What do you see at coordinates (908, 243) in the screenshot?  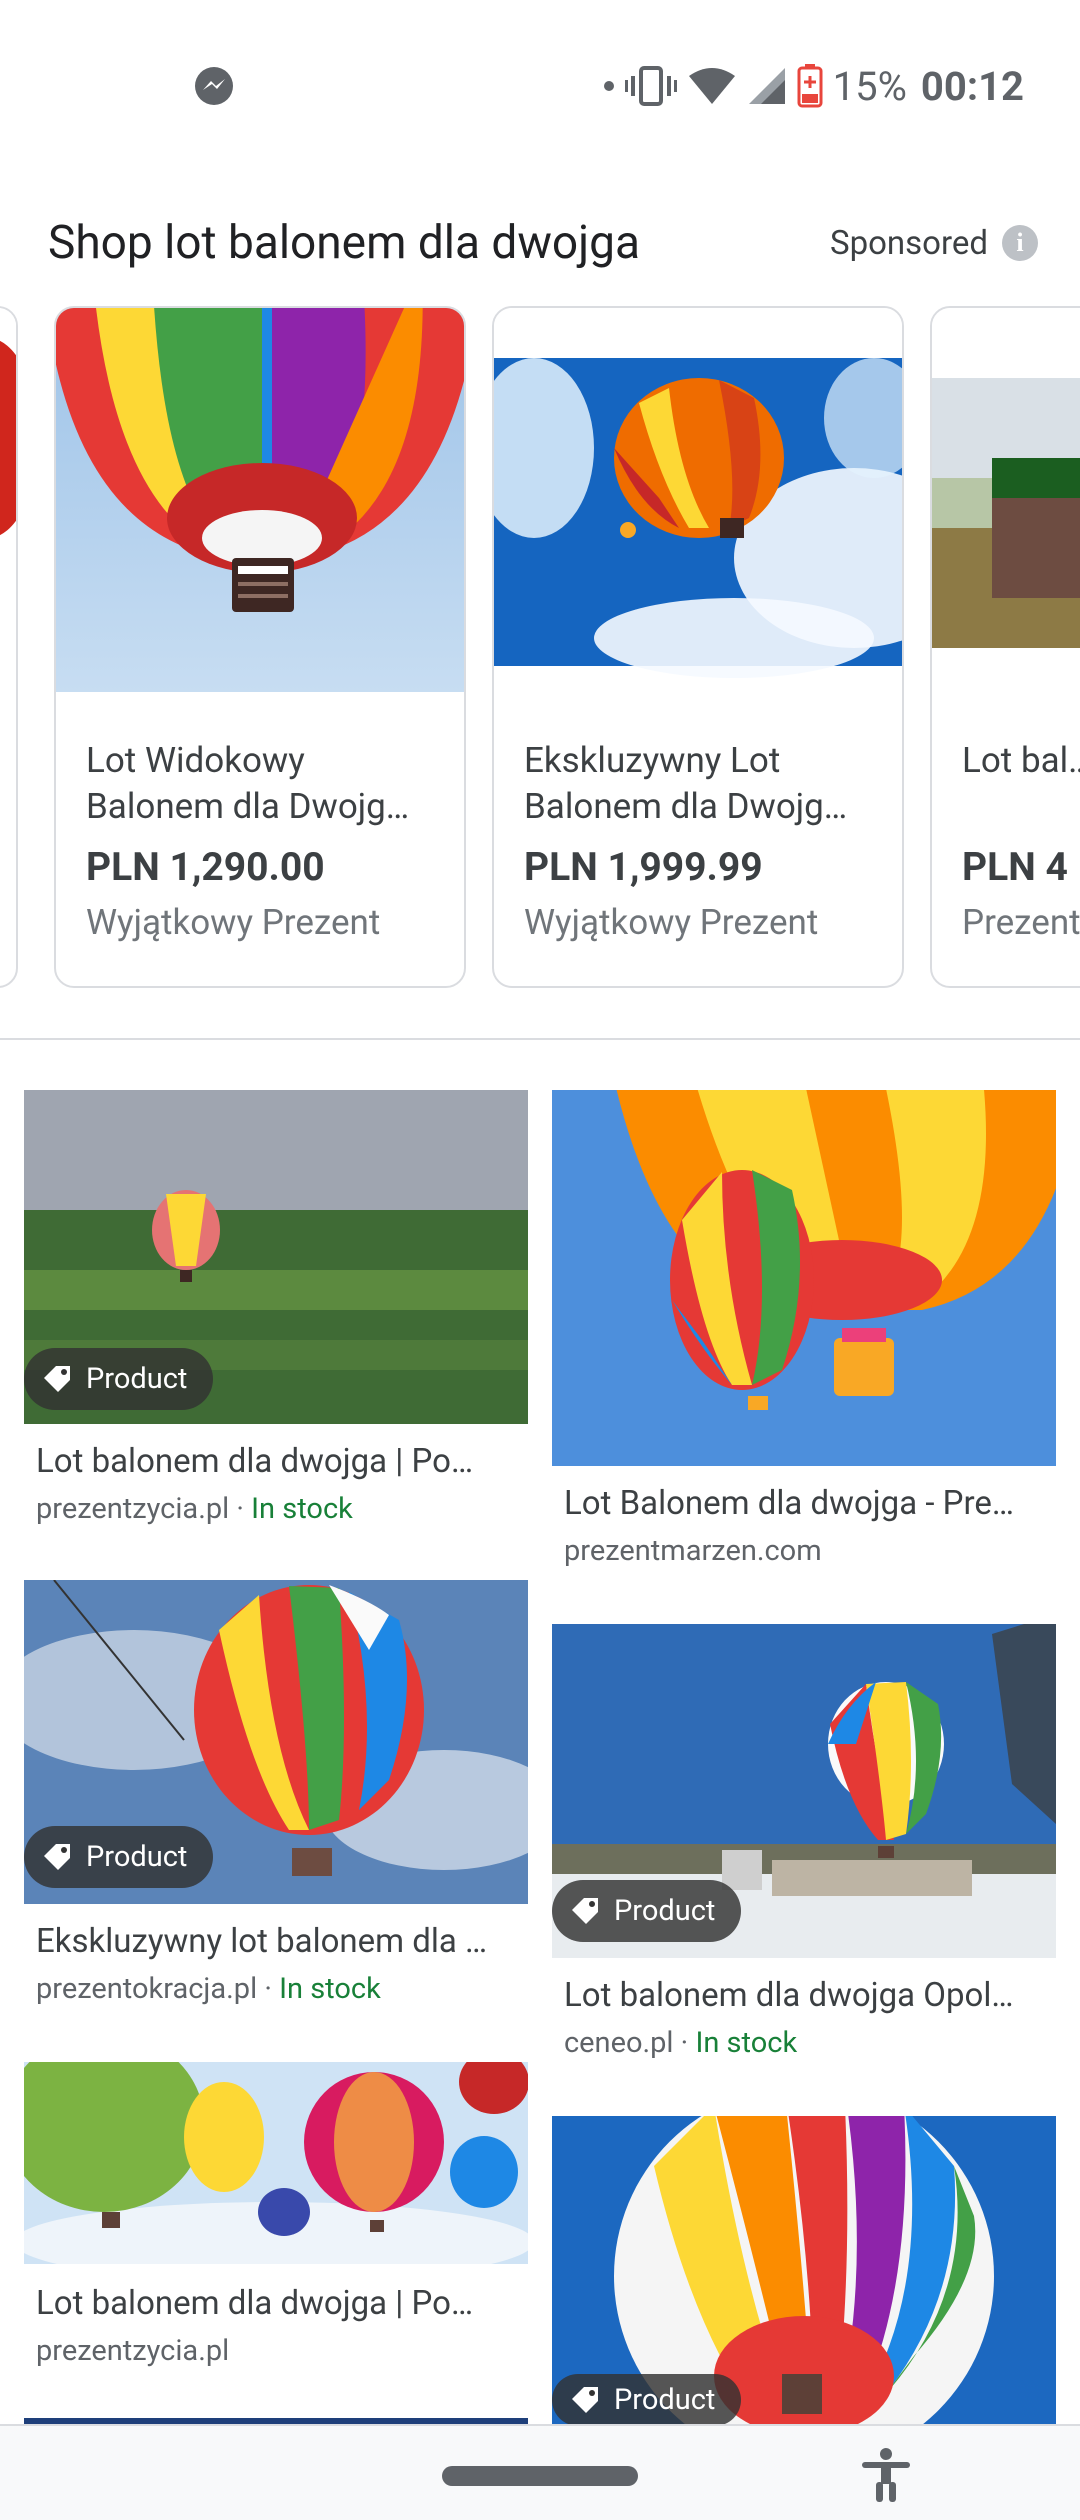 I see `sponsored-text: Sponsored` at bounding box center [908, 243].